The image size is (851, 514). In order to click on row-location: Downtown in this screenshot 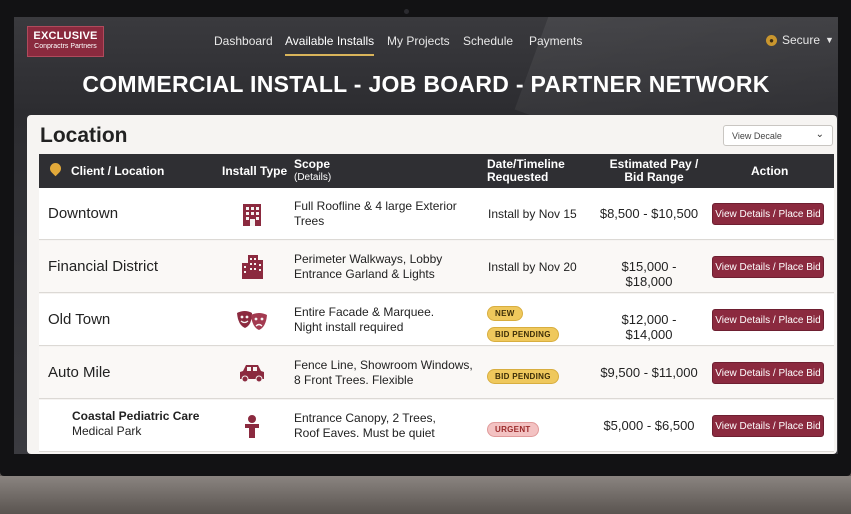, I will do `click(83, 213)`.